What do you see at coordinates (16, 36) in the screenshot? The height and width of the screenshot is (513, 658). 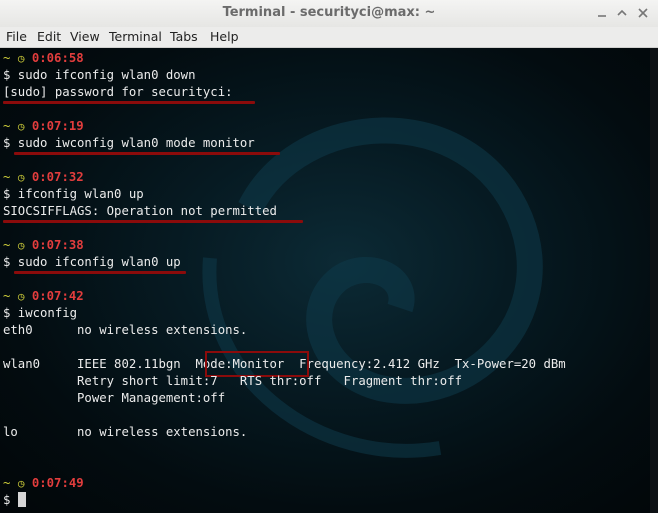 I see `menu-file: File` at bounding box center [16, 36].